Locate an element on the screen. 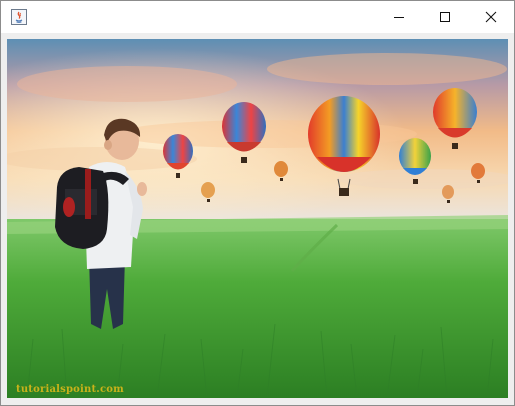  title-bar is located at coordinates (257, 17).